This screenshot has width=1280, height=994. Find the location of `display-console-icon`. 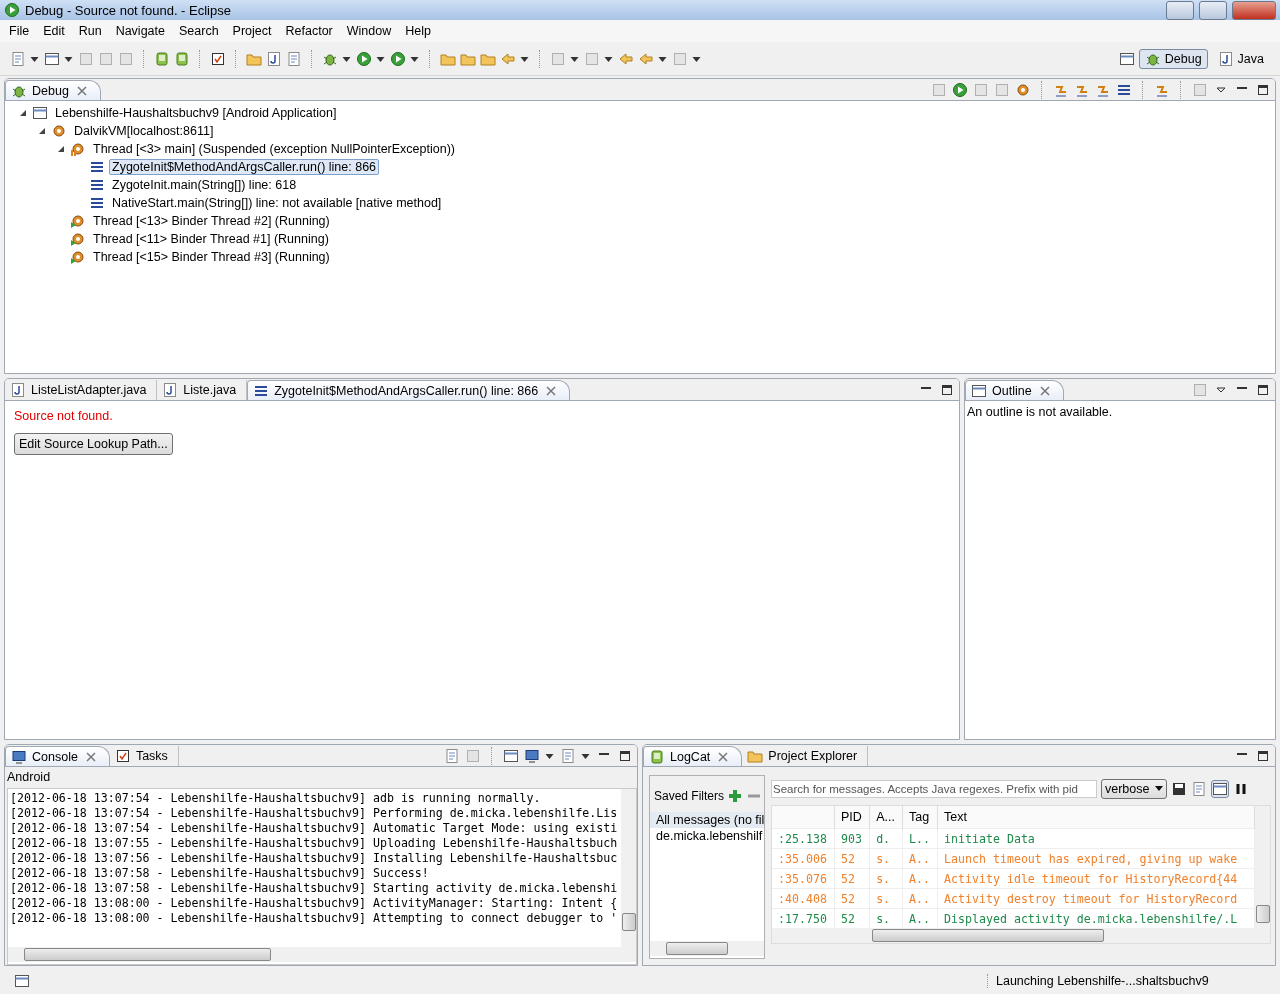

display-console-icon is located at coordinates (532, 755).